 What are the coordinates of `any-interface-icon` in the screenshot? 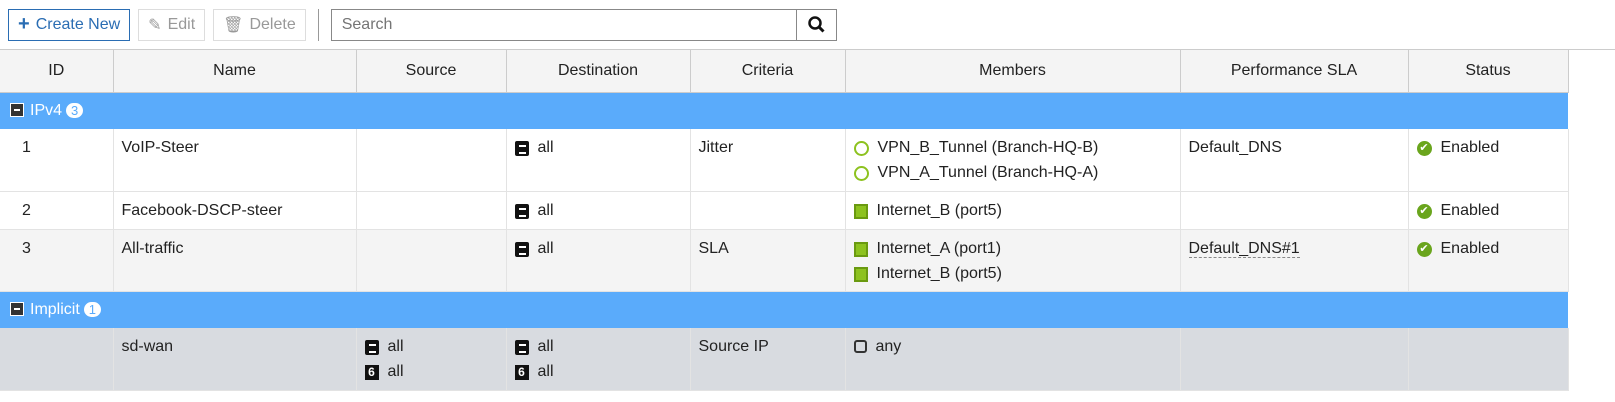 It's located at (860, 346).